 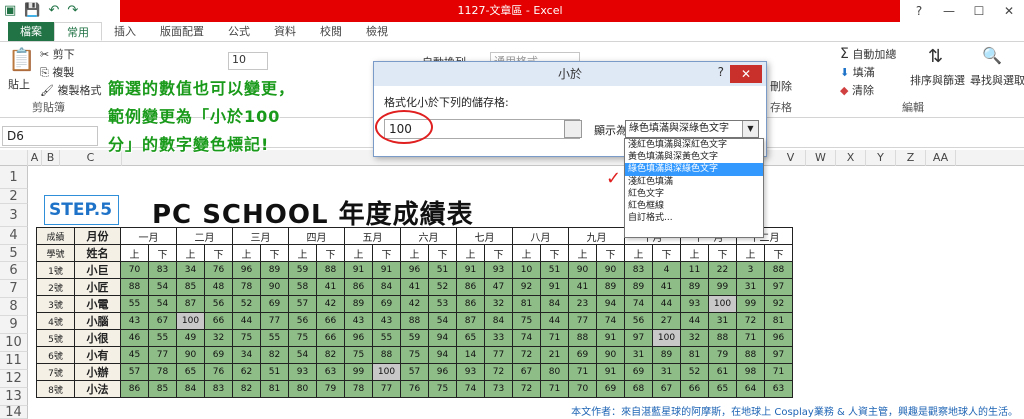 I want to click on score-cell: 87, so click(x=190, y=304).